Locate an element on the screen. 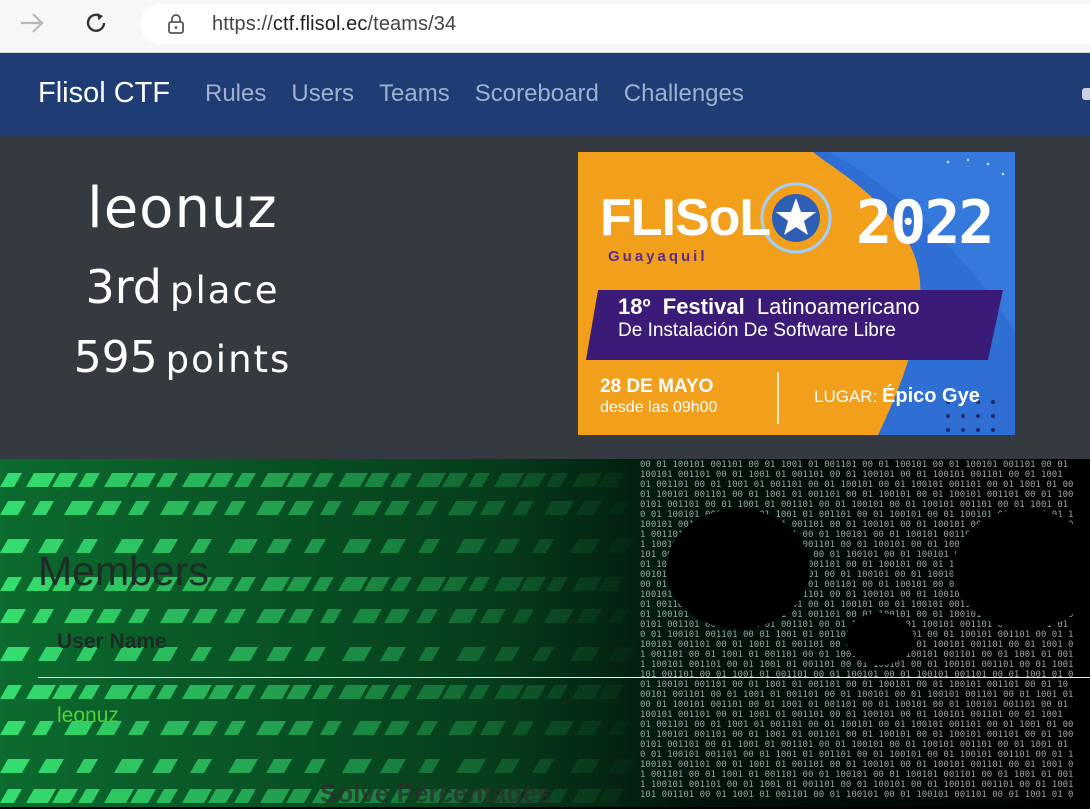 The height and width of the screenshot is (809, 1090). nav-links: Rules Users Teams Scoreboard Challenges is located at coordinates (474, 94).